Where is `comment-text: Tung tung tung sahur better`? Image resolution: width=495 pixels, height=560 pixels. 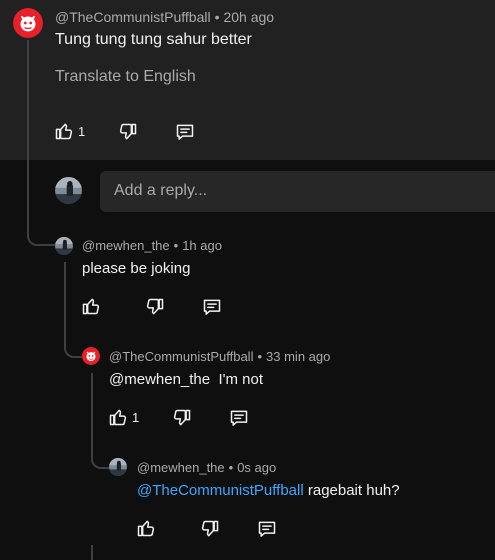
comment-text: Tung tung tung sahur better is located at coordinates (153, 39).